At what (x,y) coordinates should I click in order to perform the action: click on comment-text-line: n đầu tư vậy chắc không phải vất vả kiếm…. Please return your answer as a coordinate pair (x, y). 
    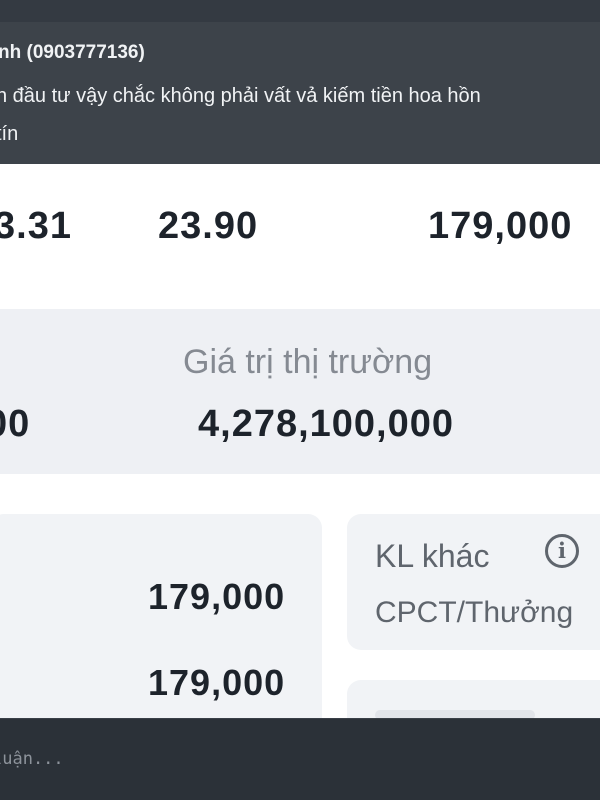
    Looking at the image, I should click on (240, 96).